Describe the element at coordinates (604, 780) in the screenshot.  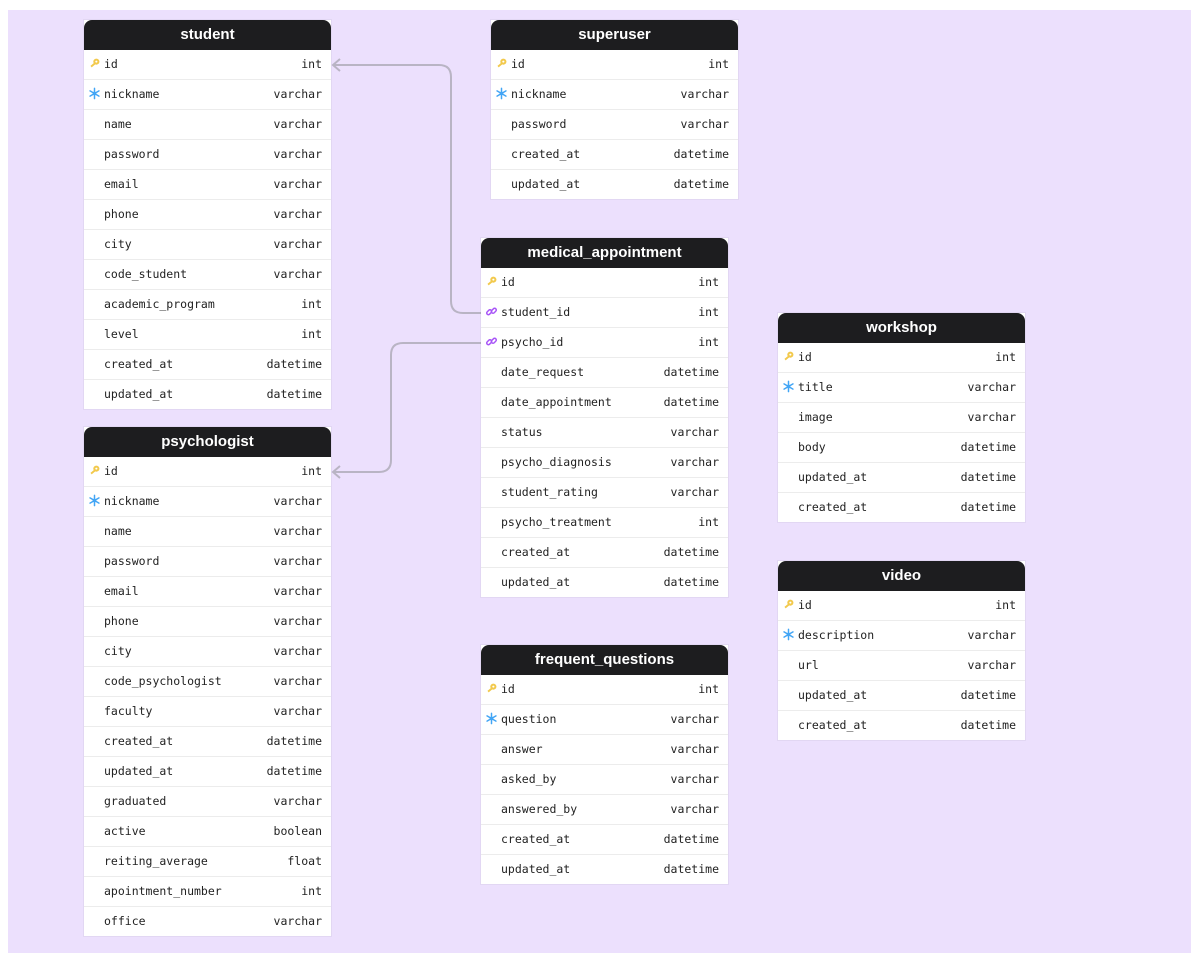
I see `column-row: asked_by varchar` at that location.